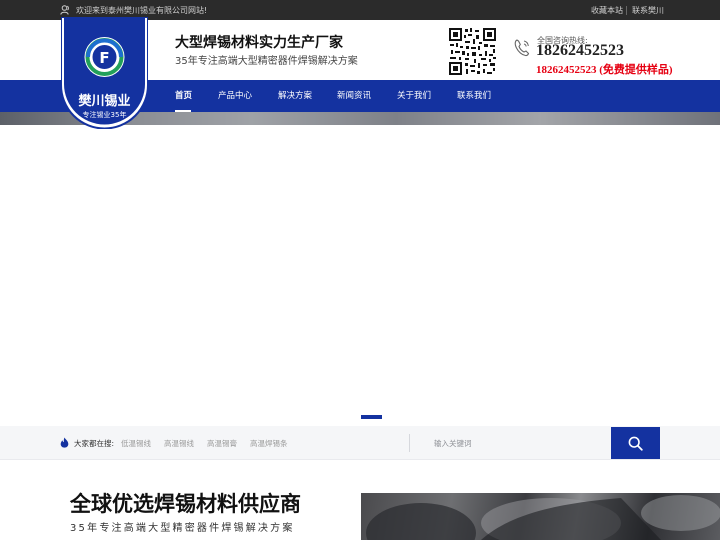 The width and height of the screenshot is (720, 540). I want to click on phone-icon, so click(522, 48).